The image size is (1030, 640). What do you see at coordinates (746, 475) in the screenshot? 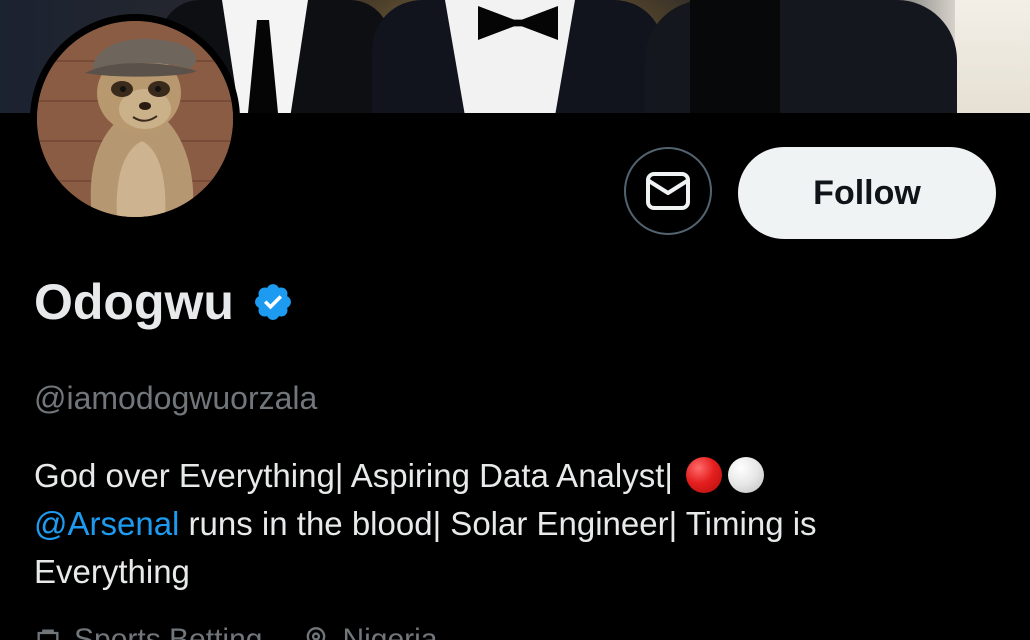
I see `white-circle-emoji-icon` at bounding box center [746, 475].